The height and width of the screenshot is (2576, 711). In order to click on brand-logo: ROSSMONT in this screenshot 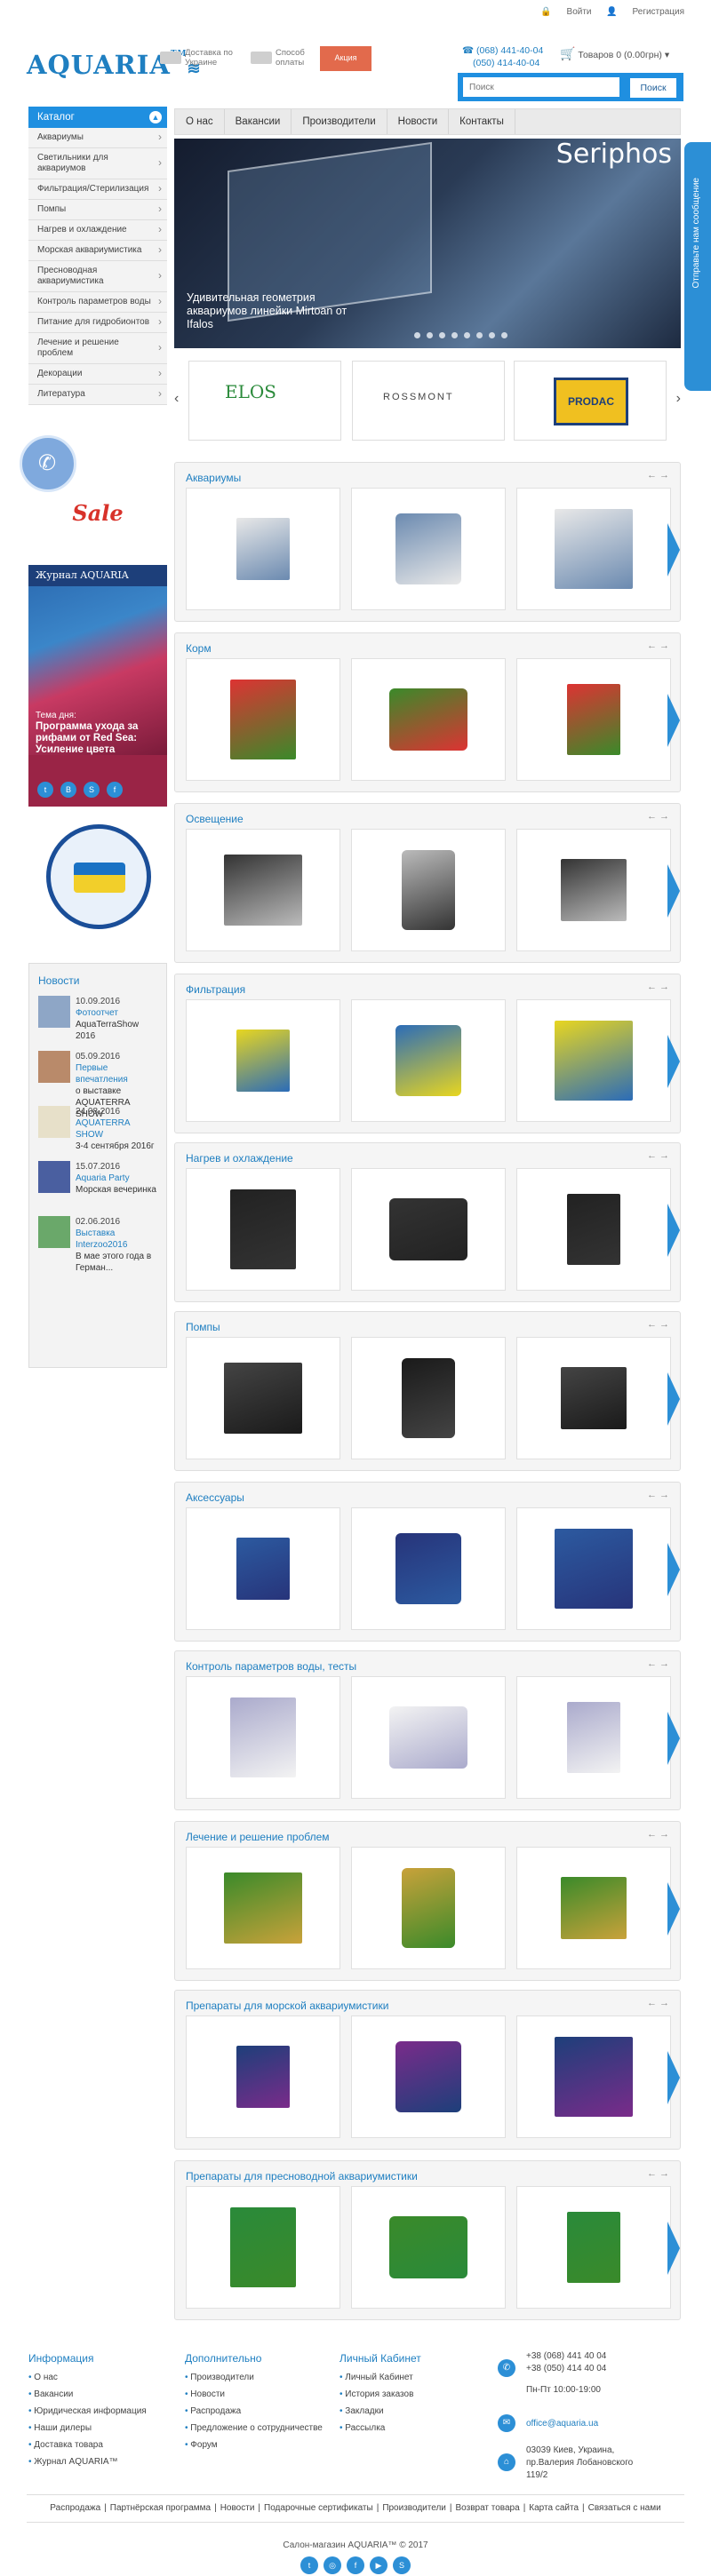, I will do `click(428, 401)`.